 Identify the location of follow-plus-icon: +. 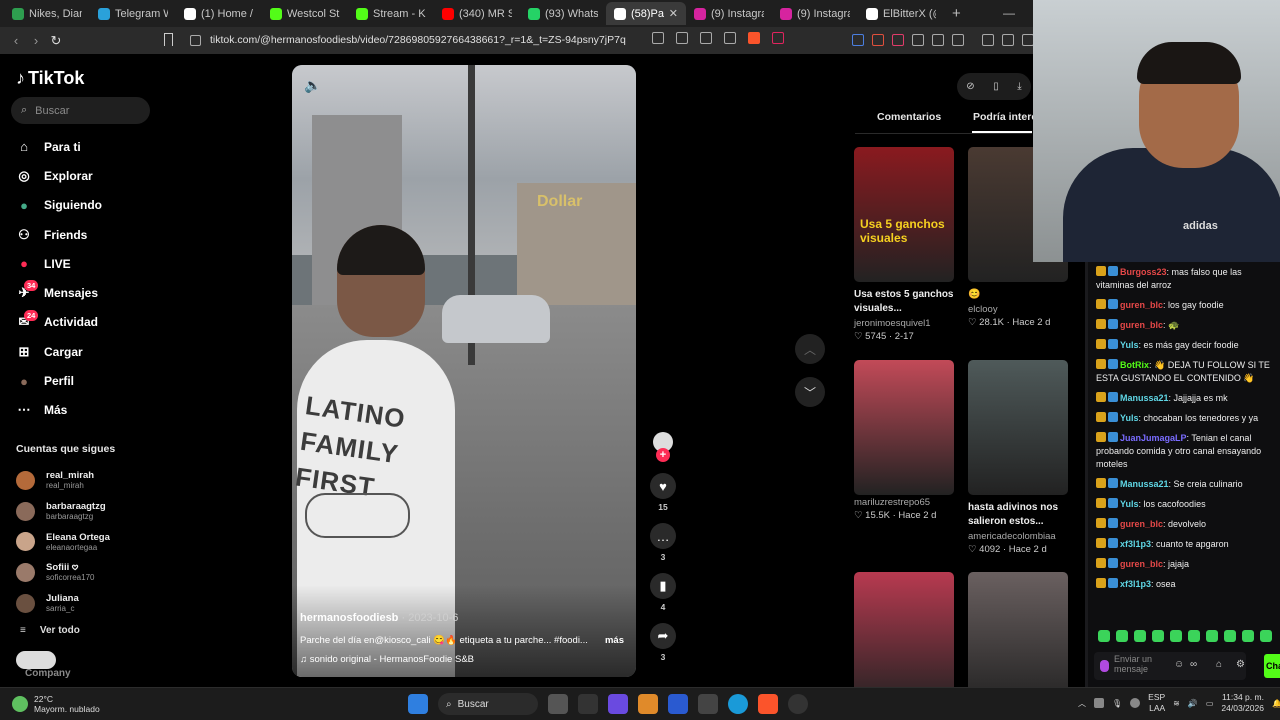
(663, 455).